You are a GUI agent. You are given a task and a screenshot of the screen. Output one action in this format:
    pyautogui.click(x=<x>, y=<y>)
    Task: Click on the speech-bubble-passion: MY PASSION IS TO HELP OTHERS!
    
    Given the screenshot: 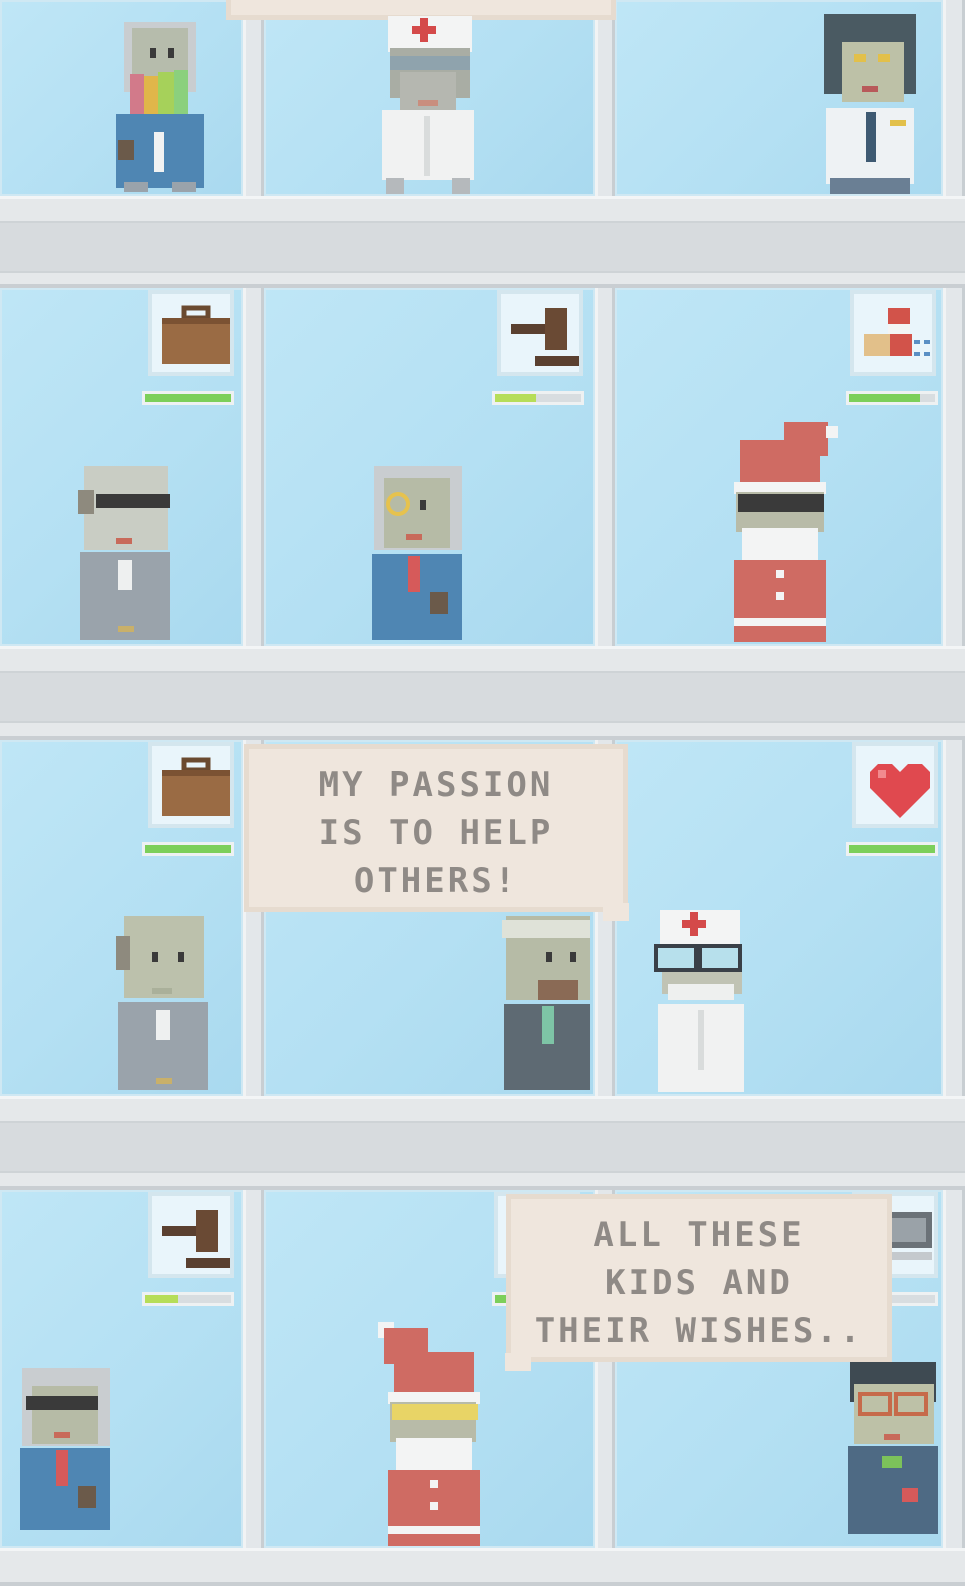 What is the action you would take?
    pyautogui.click(x=436, y=832)
    